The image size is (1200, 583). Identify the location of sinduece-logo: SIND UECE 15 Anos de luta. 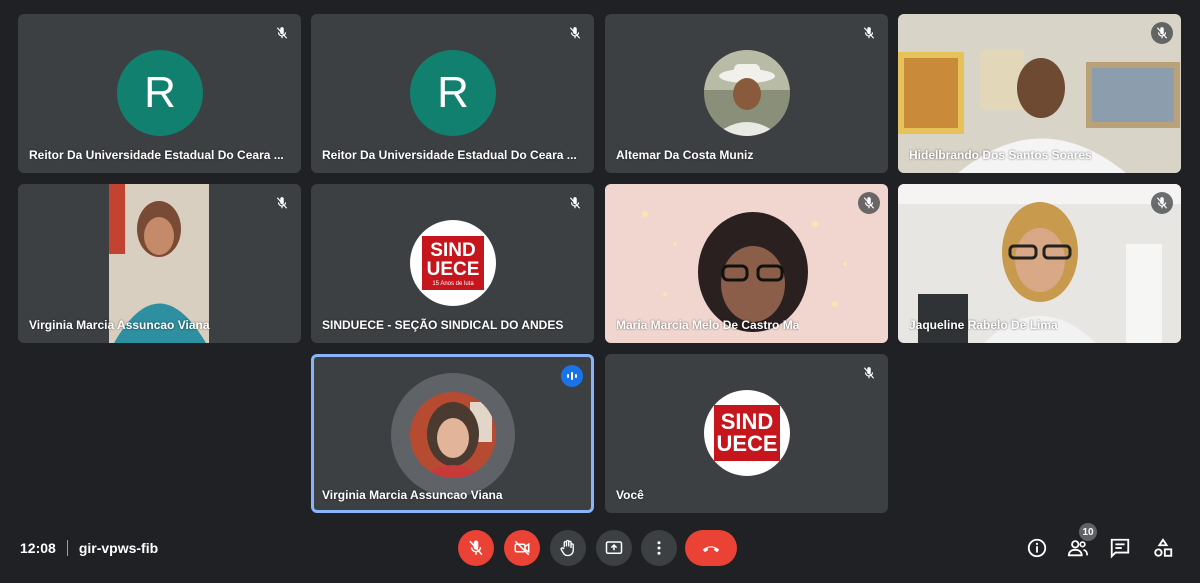
(453, 263).